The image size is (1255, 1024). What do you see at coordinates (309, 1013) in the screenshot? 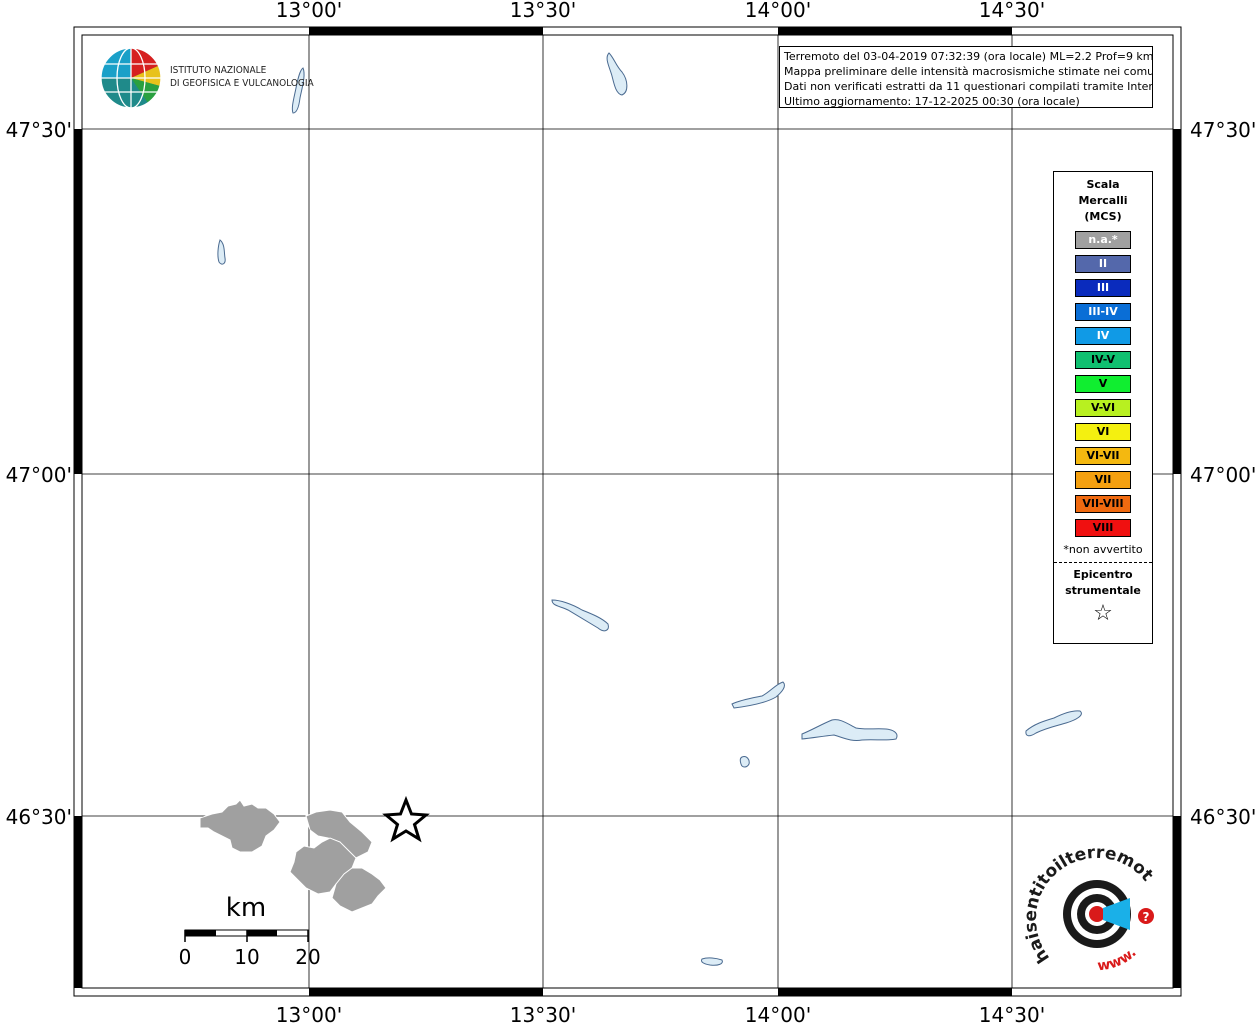
I see `lon-tick-bottom-1: 13°00'` at bounding box center [309, 1013].